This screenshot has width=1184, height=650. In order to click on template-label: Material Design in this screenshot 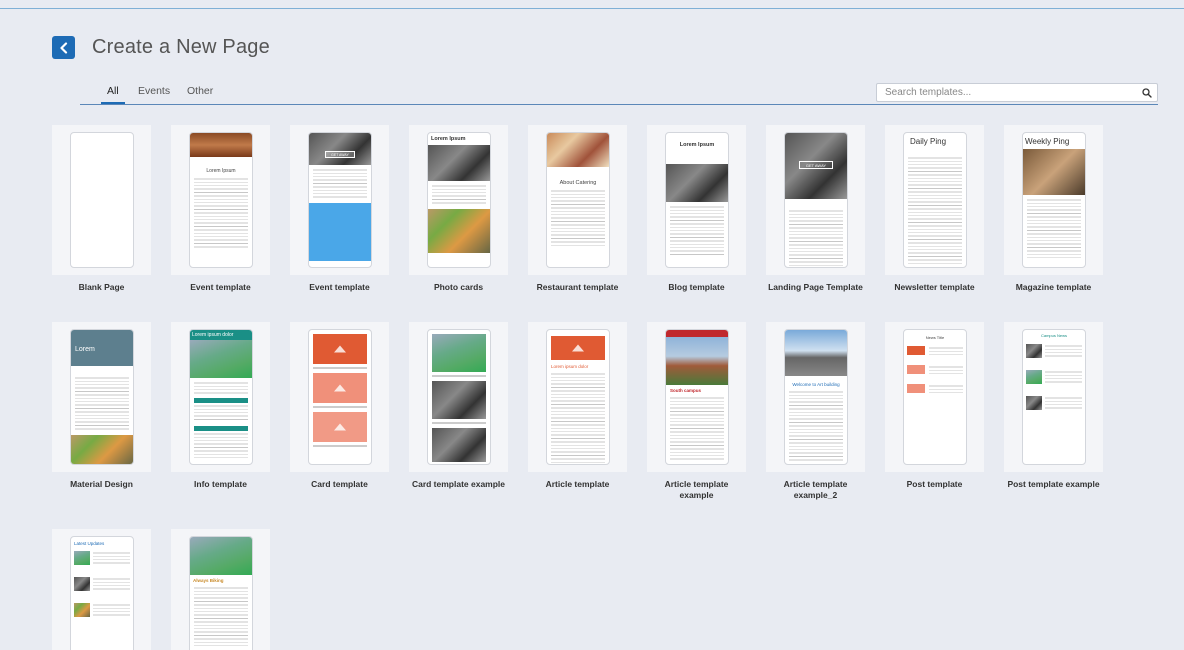, I will do `click(101, 484)`.